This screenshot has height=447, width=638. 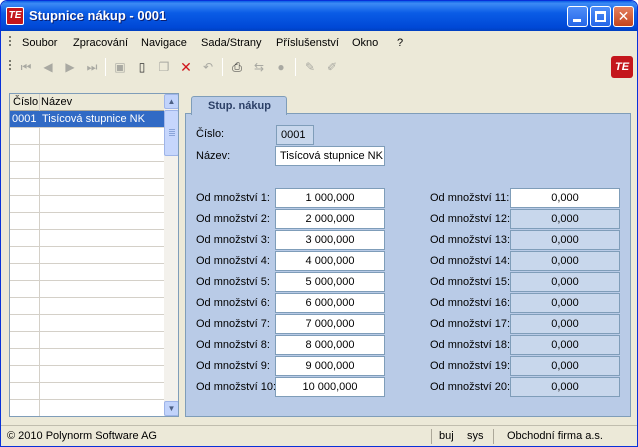 I want to click on tab-join, so click(x=239, y=114).